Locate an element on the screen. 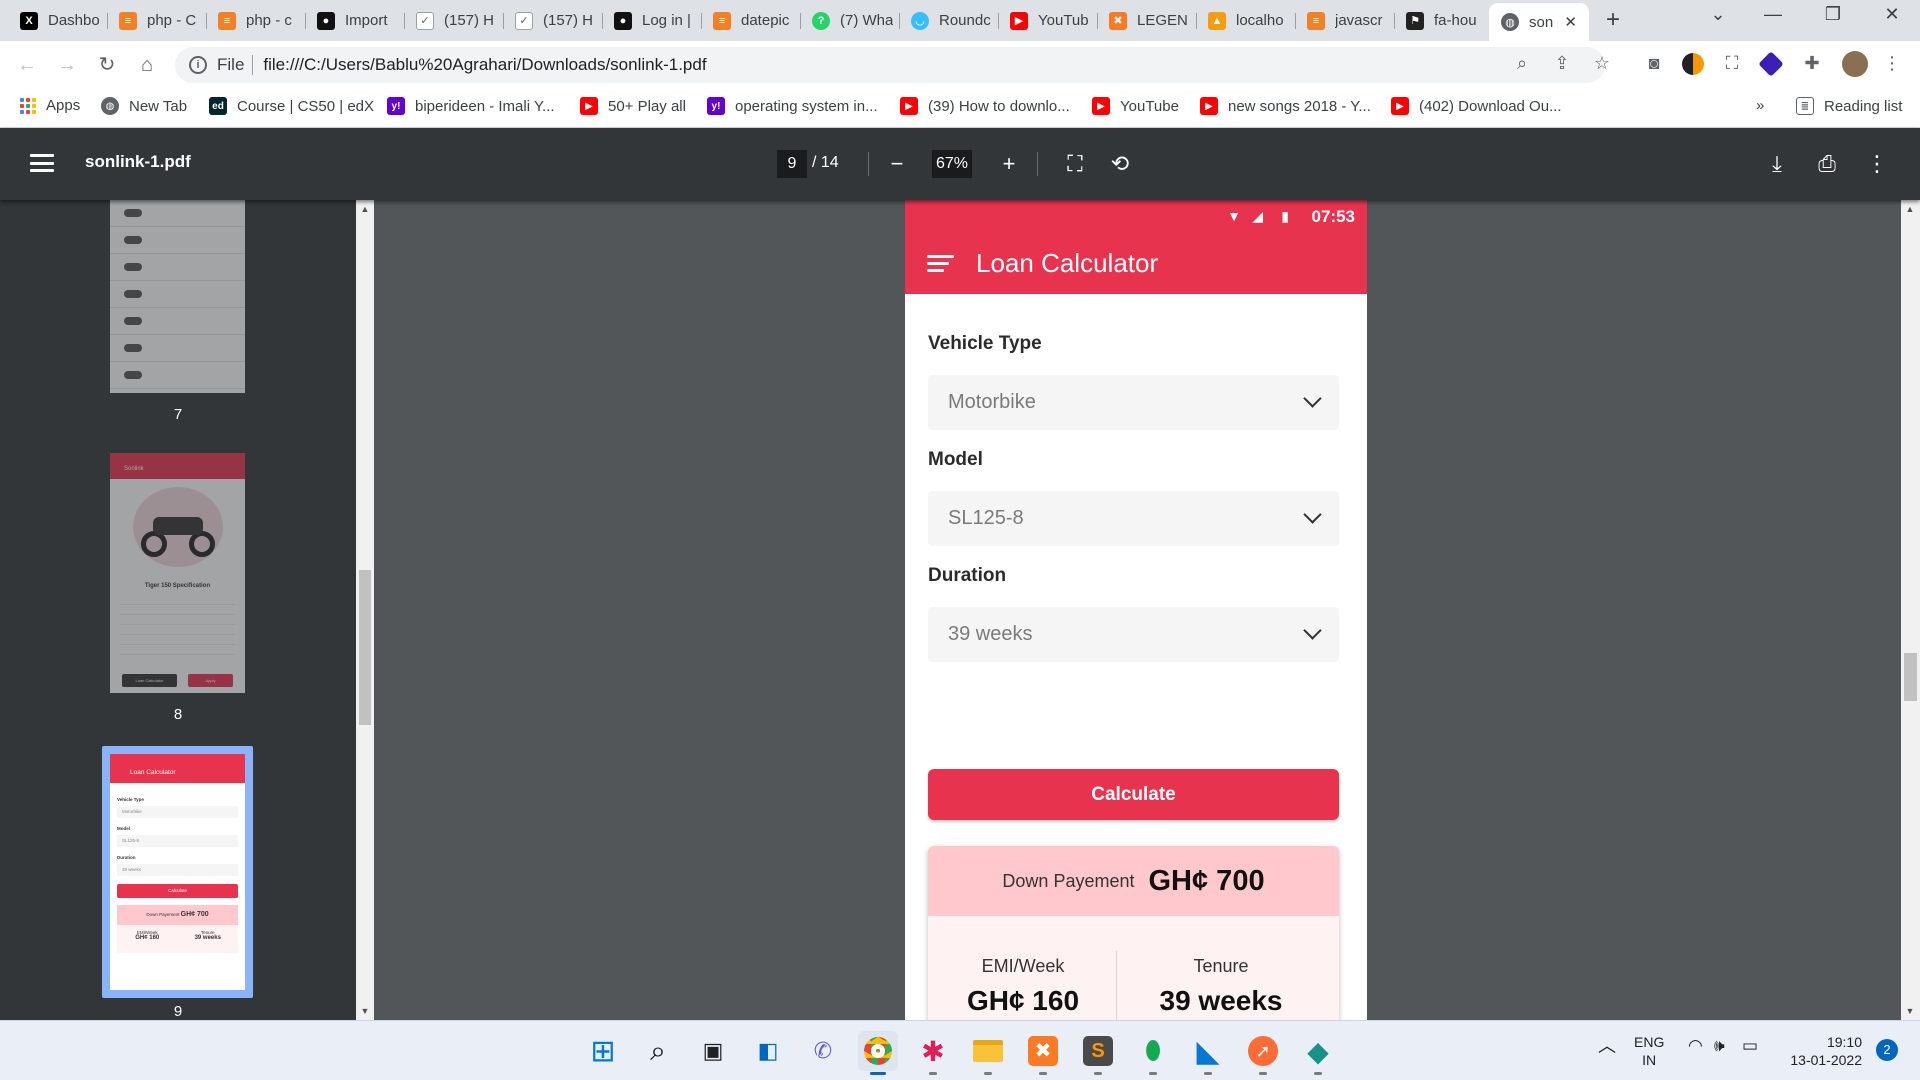  rotate-icon: ⟲ is located at coordinates (1120, 164).